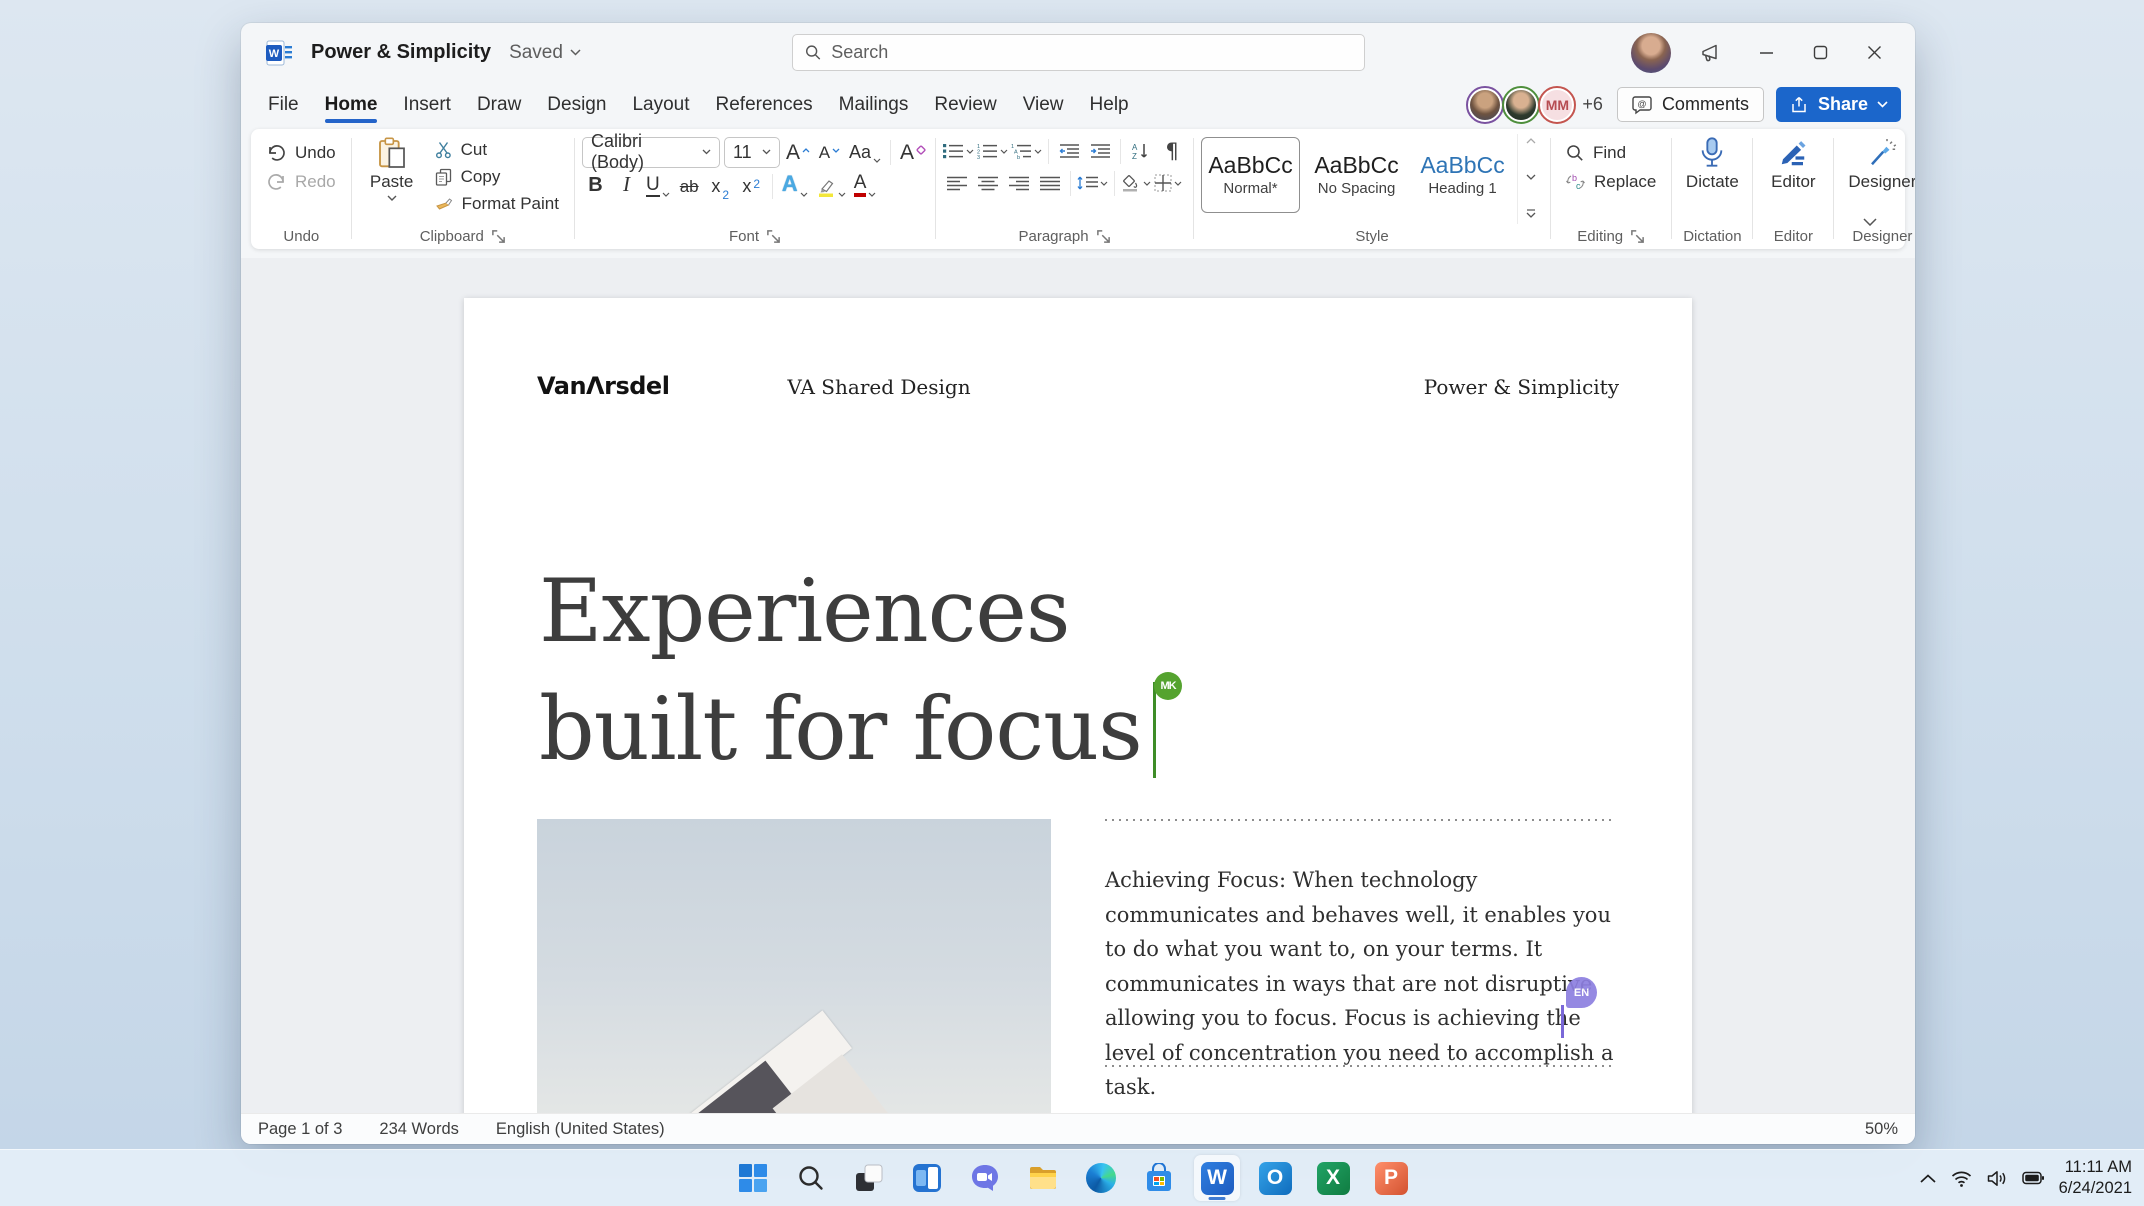  Describe the element at coordinates (985, 1178) in the screenshot. I see `chat-button` at that location.